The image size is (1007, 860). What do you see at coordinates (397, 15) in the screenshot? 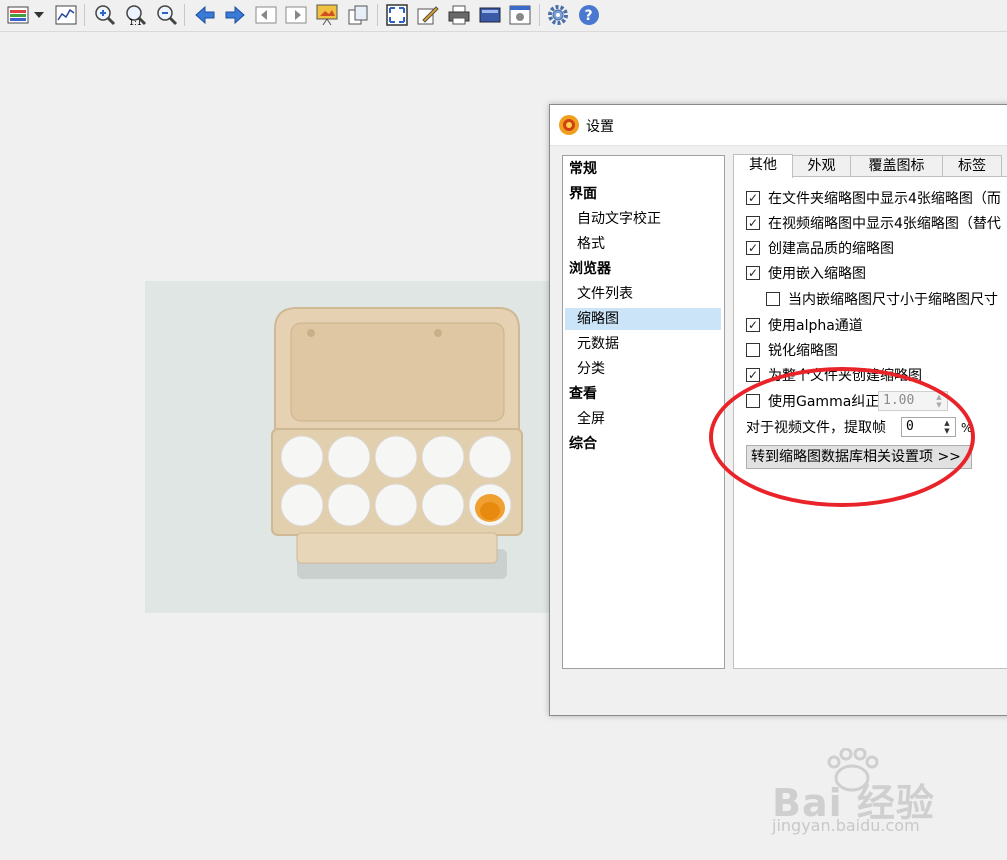
I see `fullscreen-icon` at bounding box center [397, 15].